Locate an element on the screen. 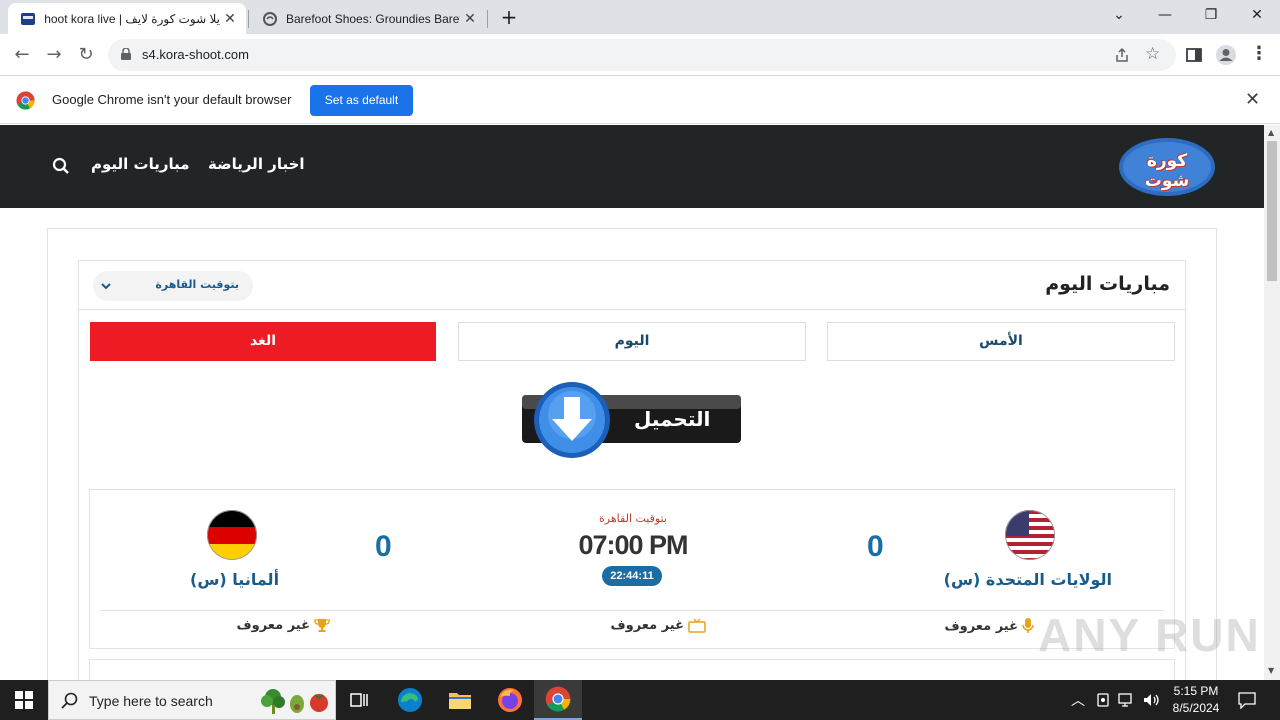 This screenshot has height=720, width=1280. match-divider is located at coordinates (632, 610).